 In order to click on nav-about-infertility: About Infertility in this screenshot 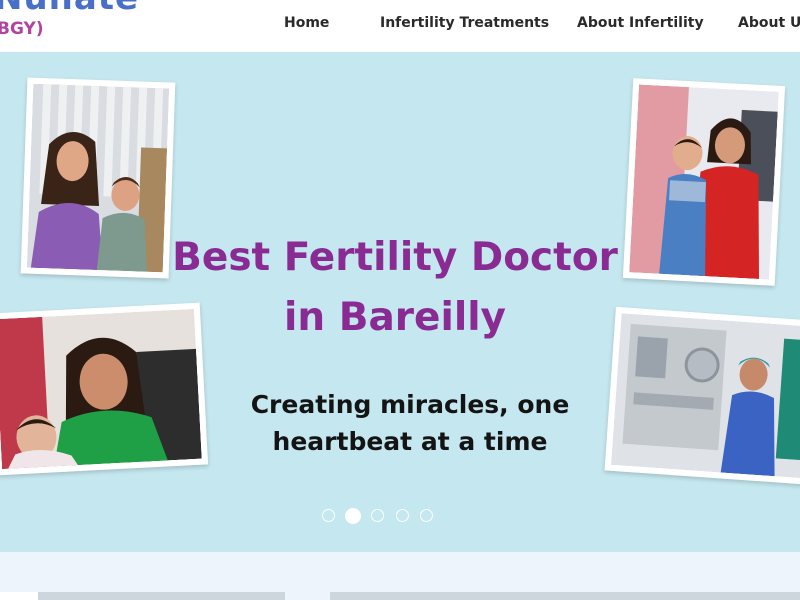, I will do `click(640, 23)`.